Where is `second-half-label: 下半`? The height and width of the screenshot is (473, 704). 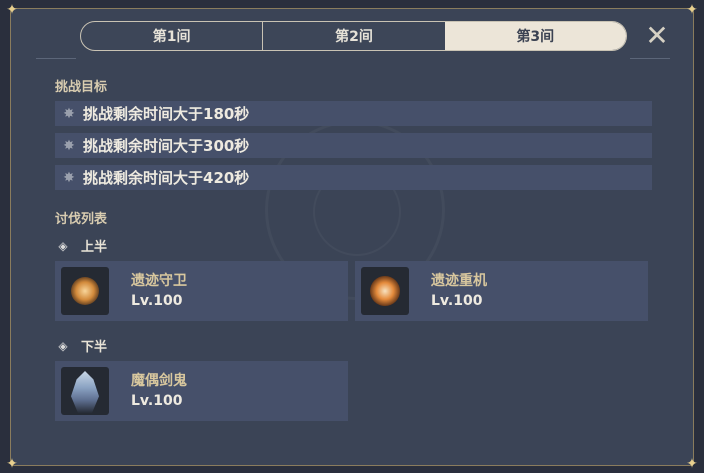 second-half-label: 下半 is located at coordinates (94, 347).